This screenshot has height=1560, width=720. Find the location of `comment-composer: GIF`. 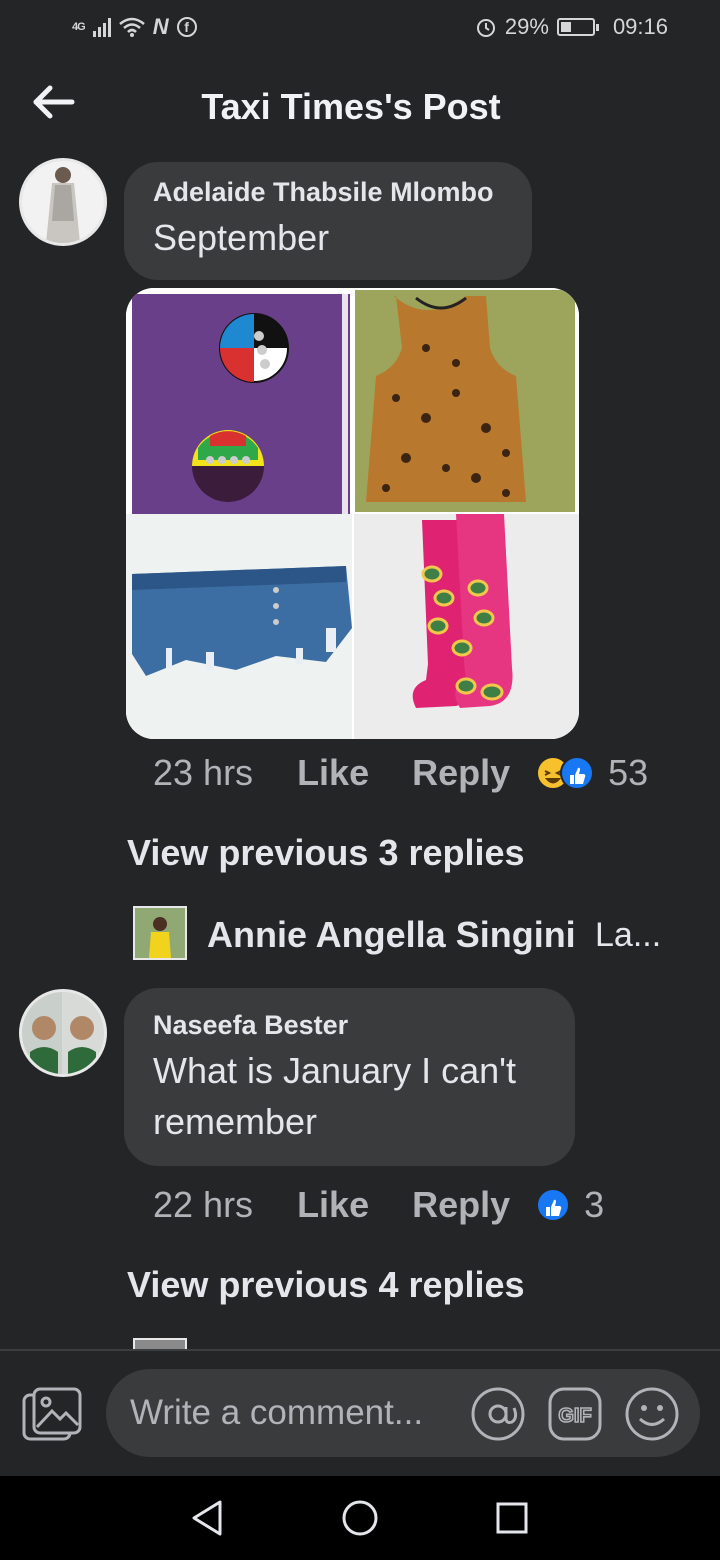

comment-composer: GIF is located at coordinates (360, 1413).